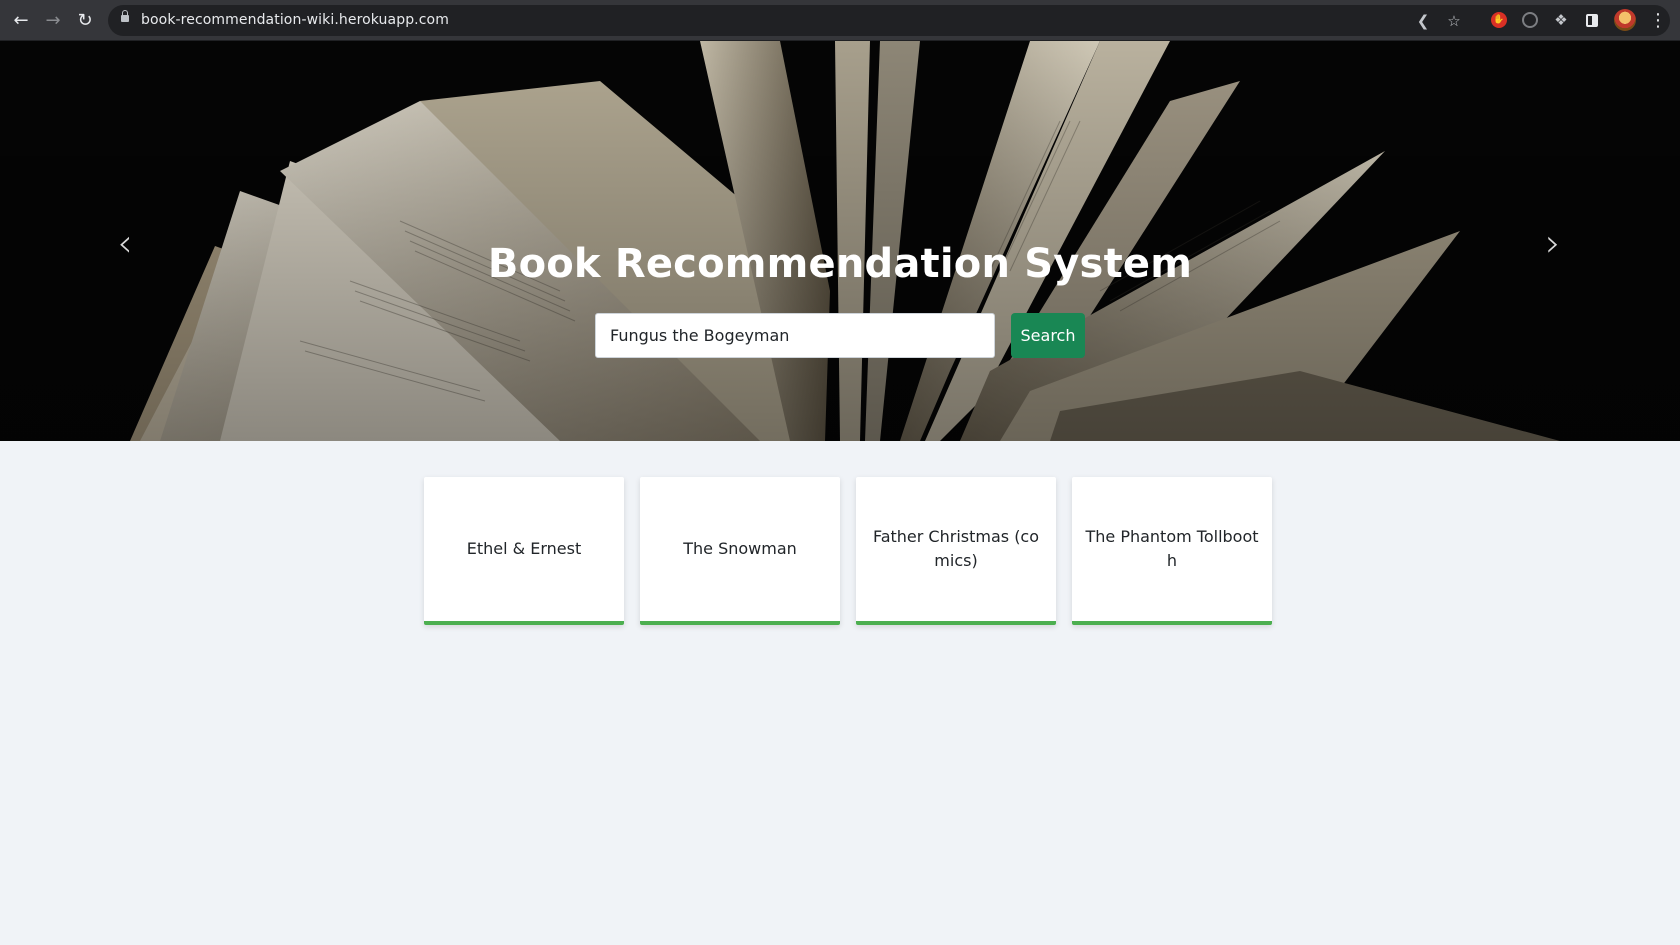 The image size is (1680, 945). Describe the element at coordinates (1658, 20) in the screenshot. I see `more-menu-icon: ⋮` at that location.